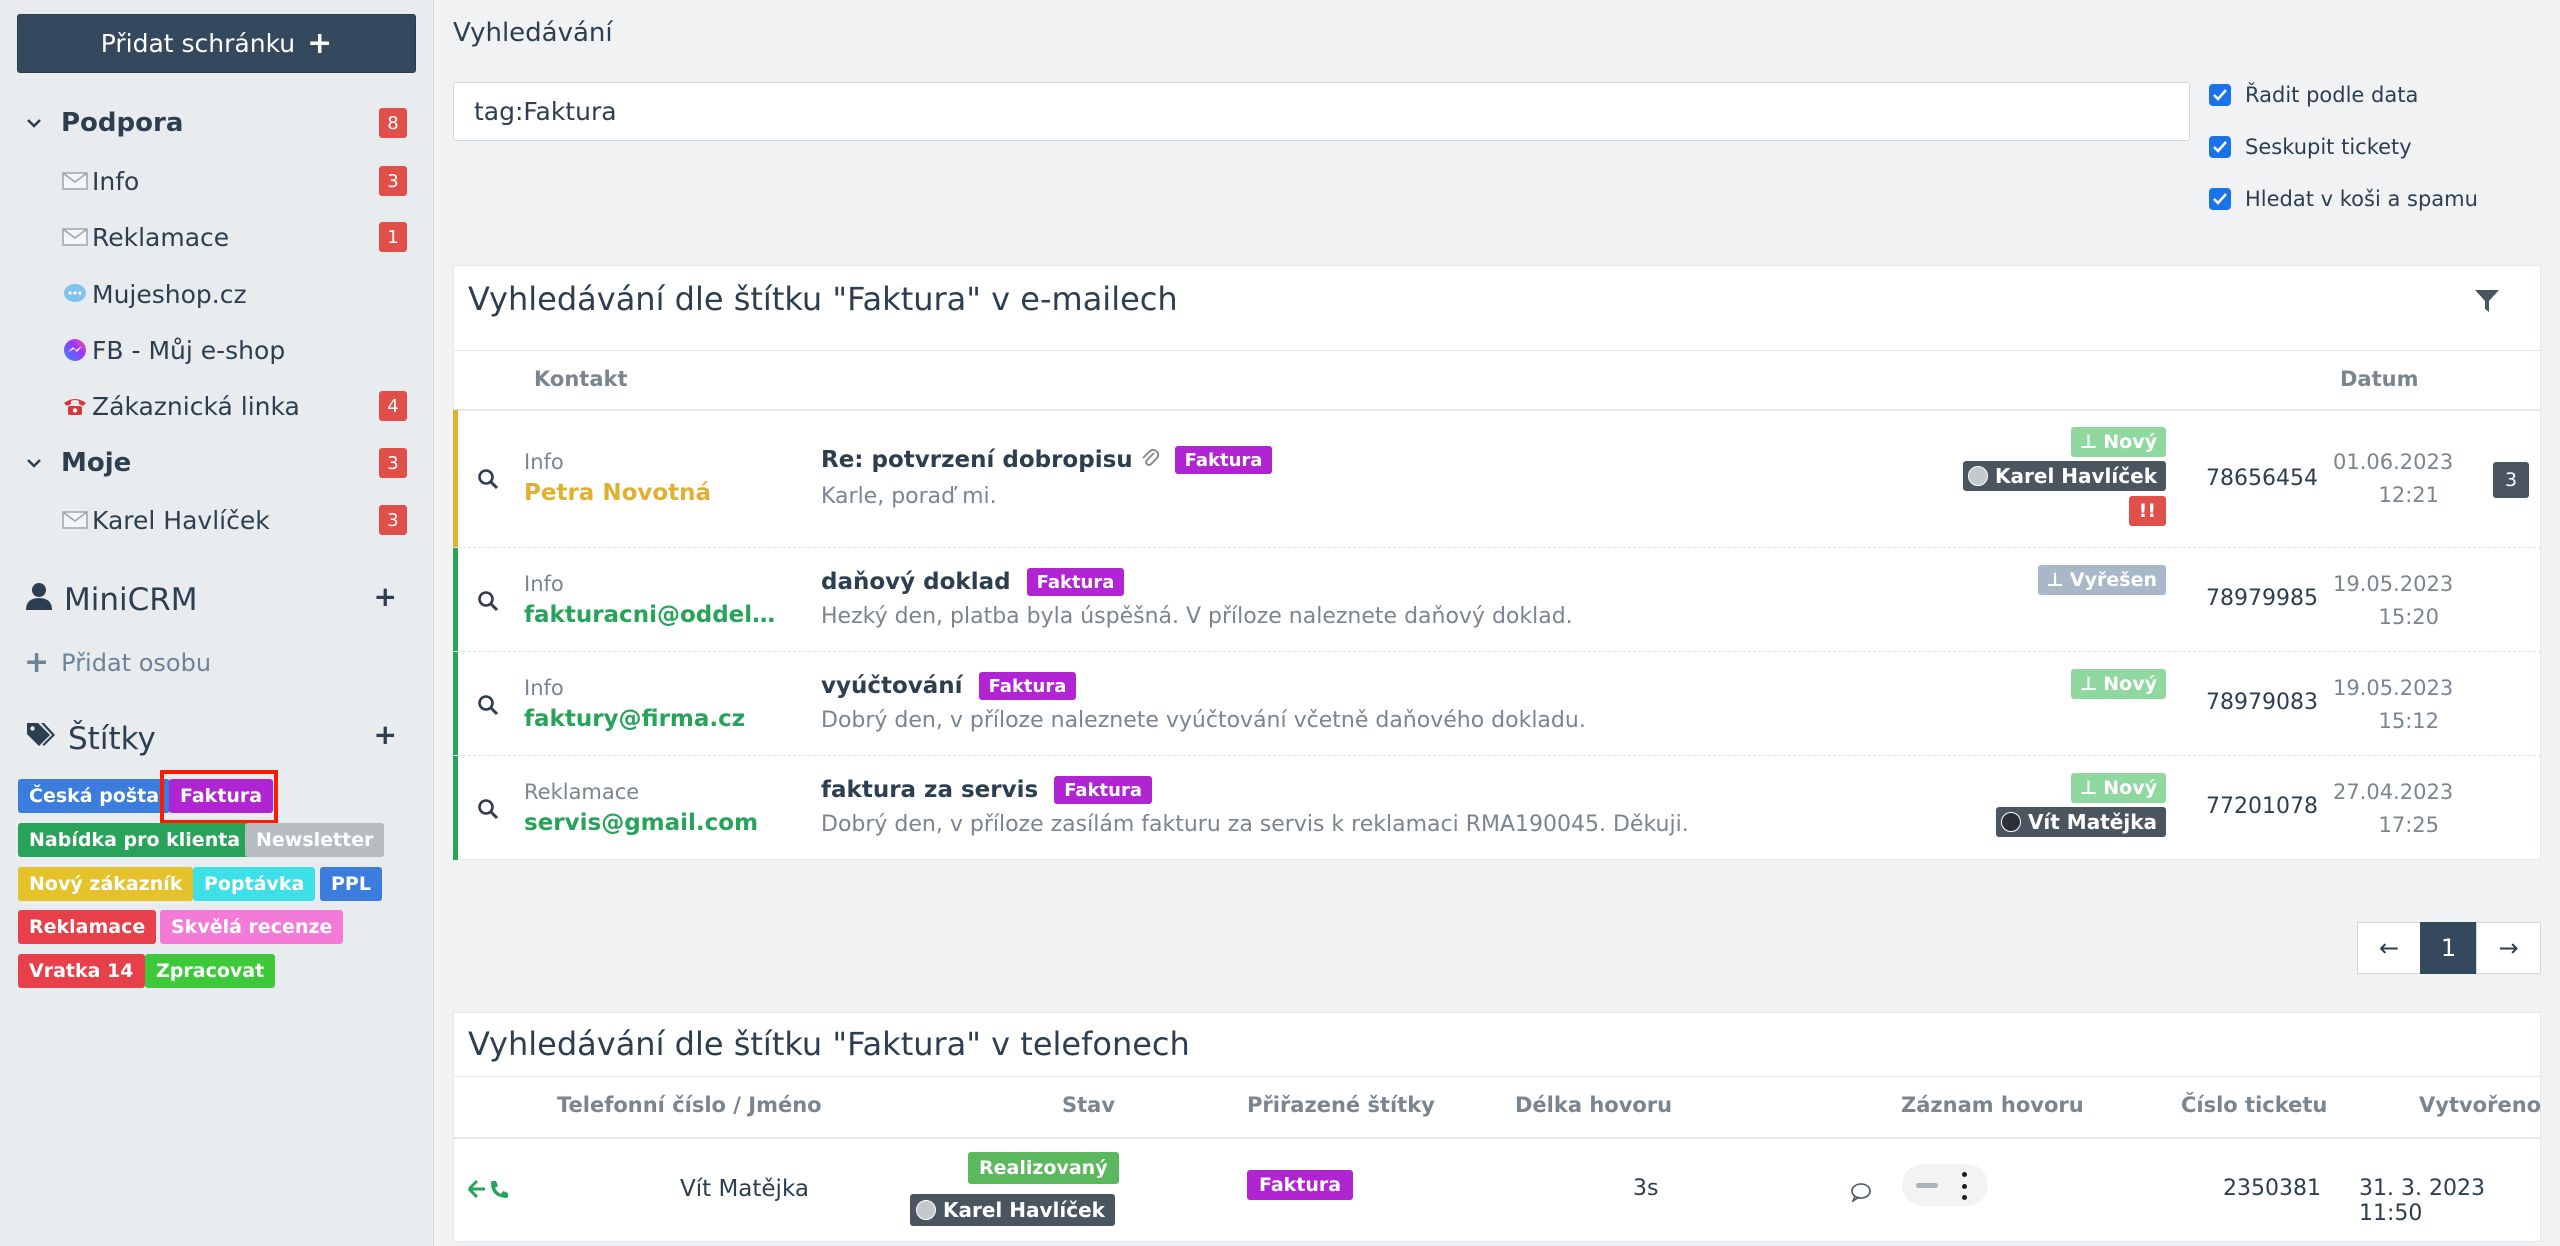 The image size is (2560, 1246). I want to click on add-crm-plus-icon: +, so click(385, 596).